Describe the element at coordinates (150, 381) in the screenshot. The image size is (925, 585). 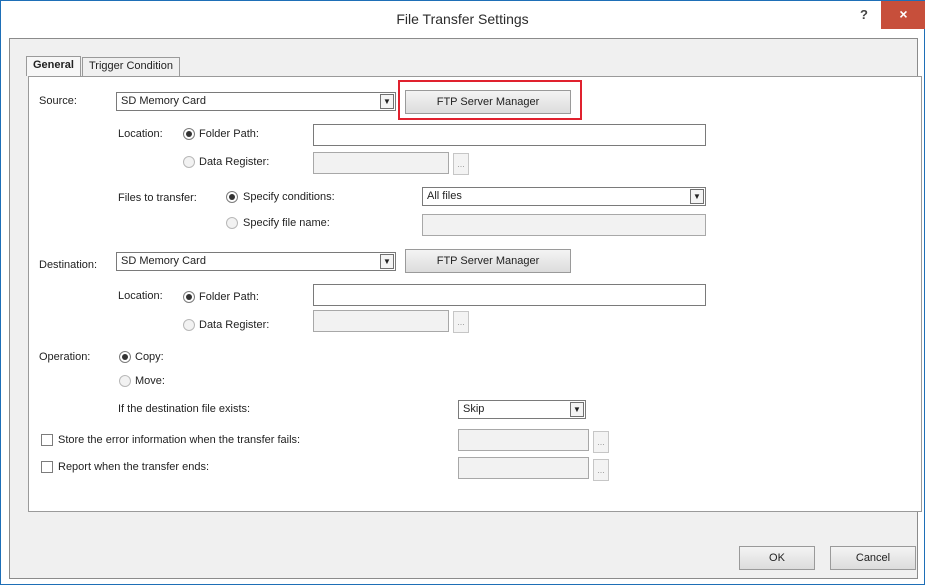
I see `move-label: Move:` at that location.